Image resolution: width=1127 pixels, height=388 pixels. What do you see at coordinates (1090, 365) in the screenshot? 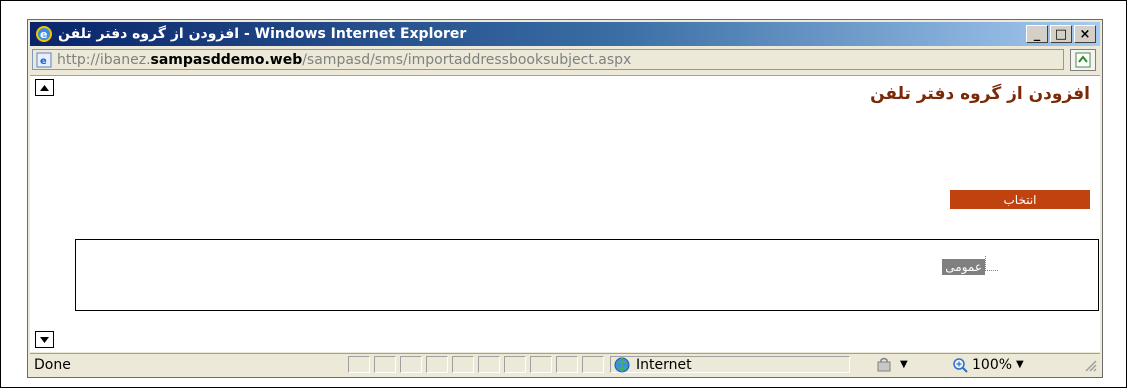
I see `resize-grip-icon` at bounding box center [1090, 365].